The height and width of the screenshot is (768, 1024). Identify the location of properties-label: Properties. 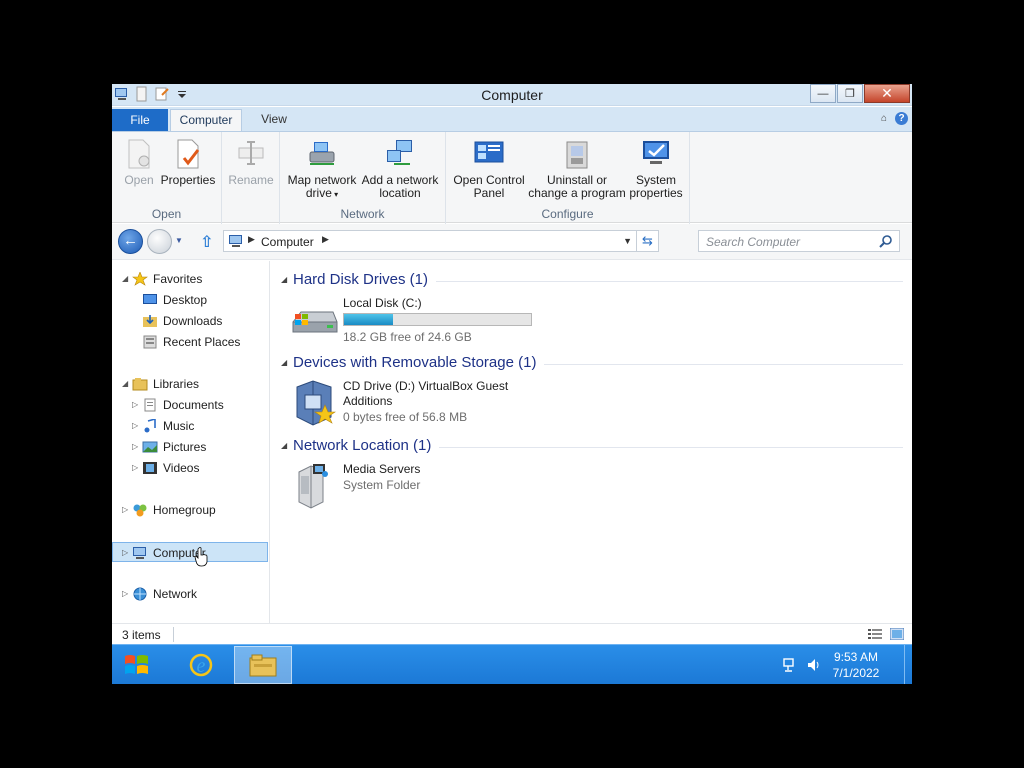
(188, 180).